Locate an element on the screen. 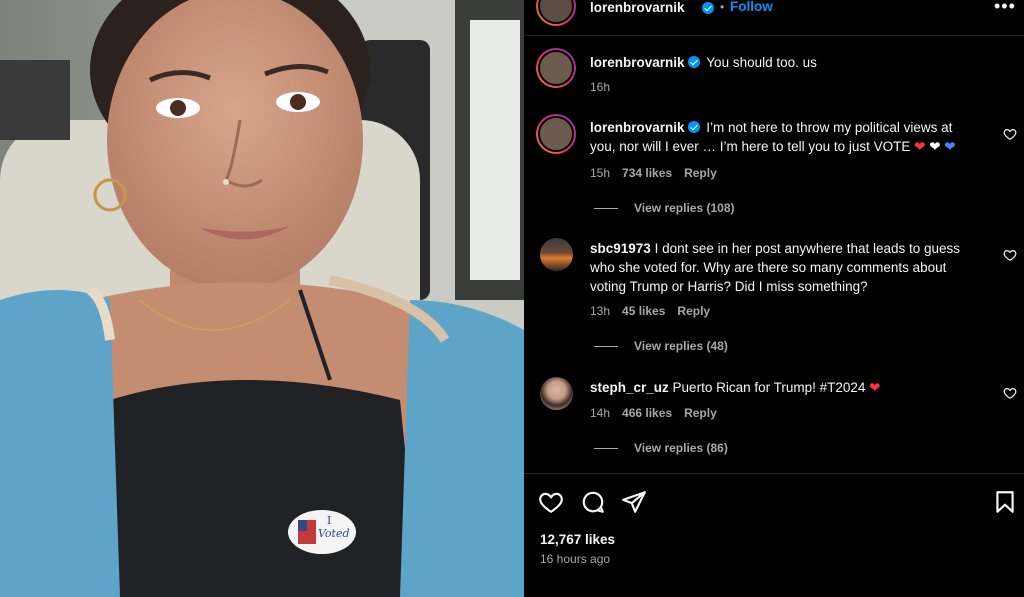 The height and width of the screenshot is (597, 1024). comment-time: 15h is located at coordinates (600, 173).